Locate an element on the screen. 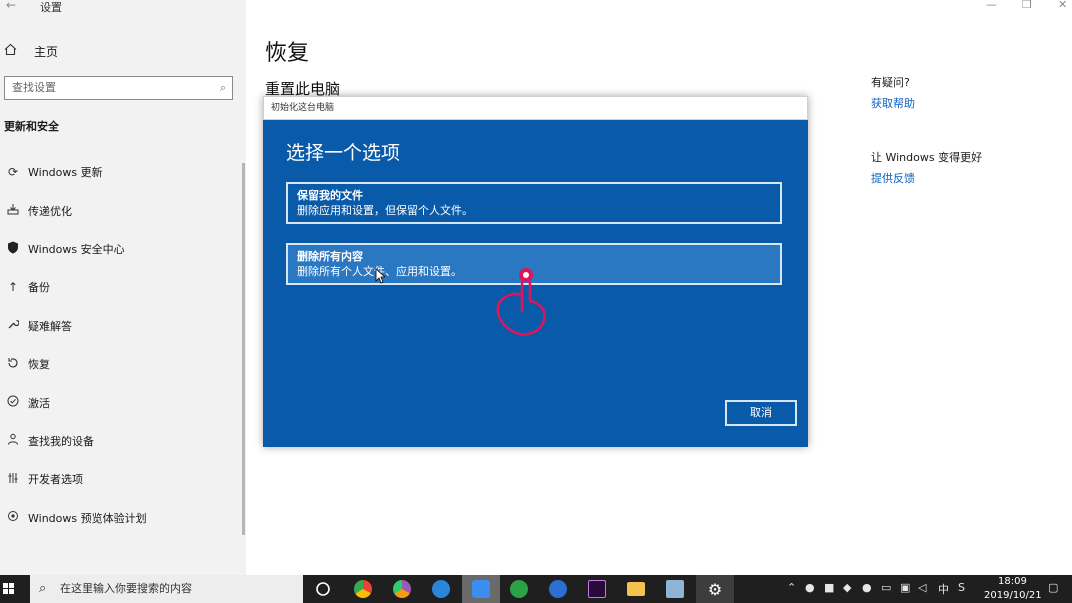  sidebar-item-label: 传递优化 is located at coordinates (50, 211).